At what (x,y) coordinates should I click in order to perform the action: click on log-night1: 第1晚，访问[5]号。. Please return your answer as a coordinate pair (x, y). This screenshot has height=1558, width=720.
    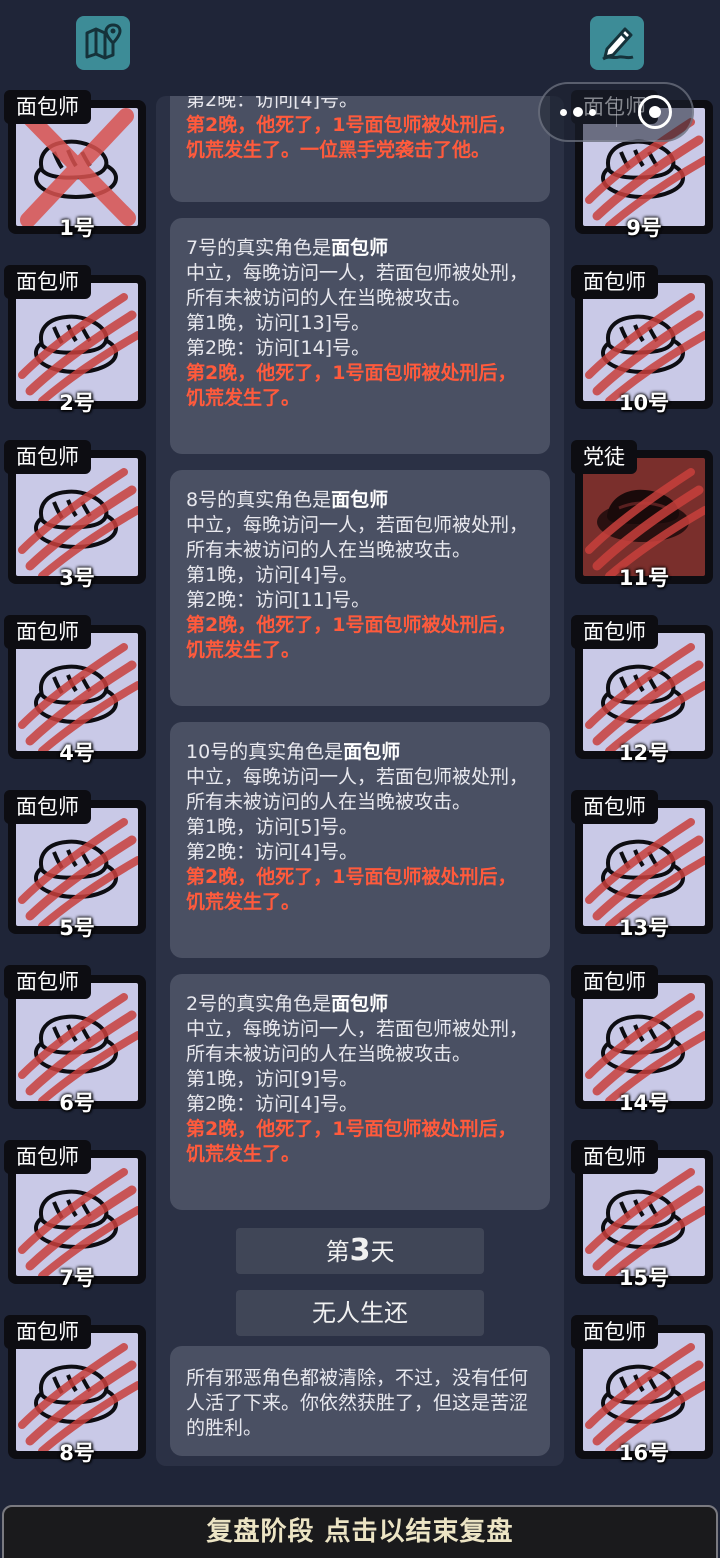
    Looking at the image, I should click on (272, 827).